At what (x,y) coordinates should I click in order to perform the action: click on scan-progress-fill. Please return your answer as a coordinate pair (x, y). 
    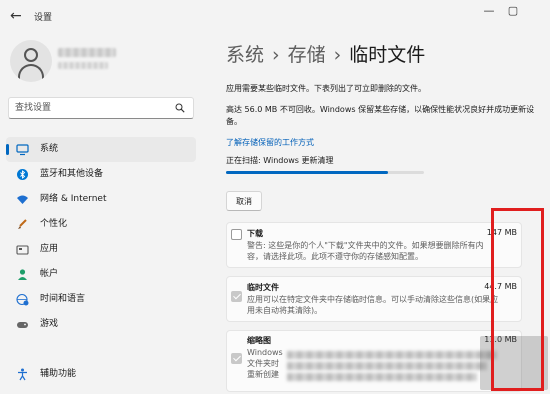
    Looking at the image, I should click on (307, 172).